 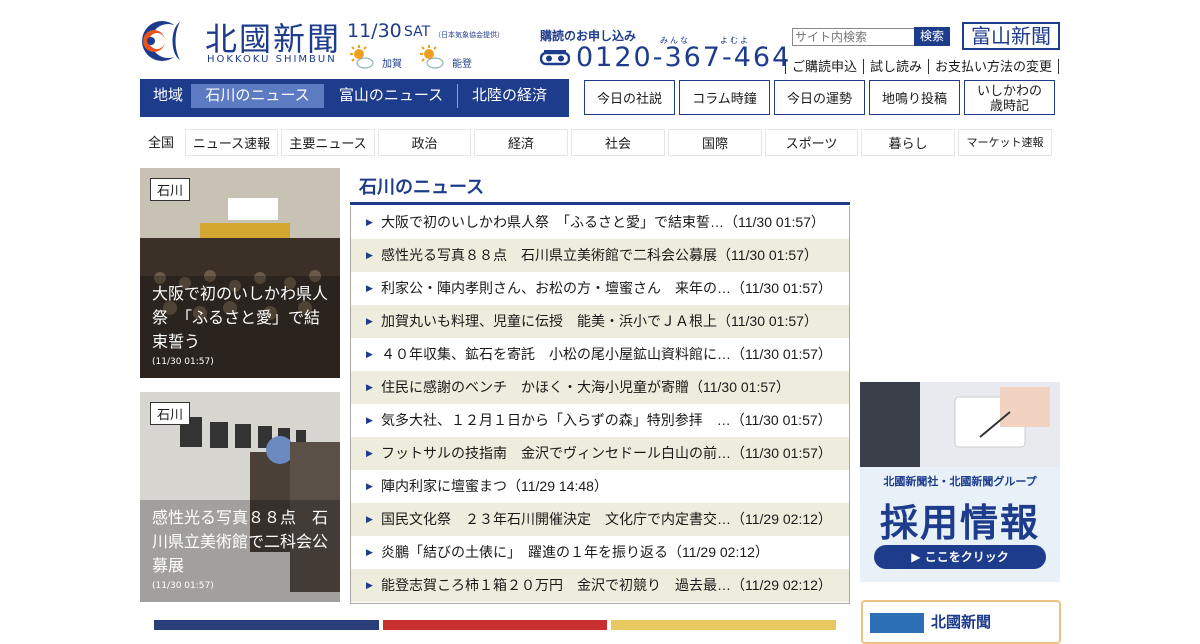 I want to click on weather-region-noto: 能登, so click(x=462, y=64).